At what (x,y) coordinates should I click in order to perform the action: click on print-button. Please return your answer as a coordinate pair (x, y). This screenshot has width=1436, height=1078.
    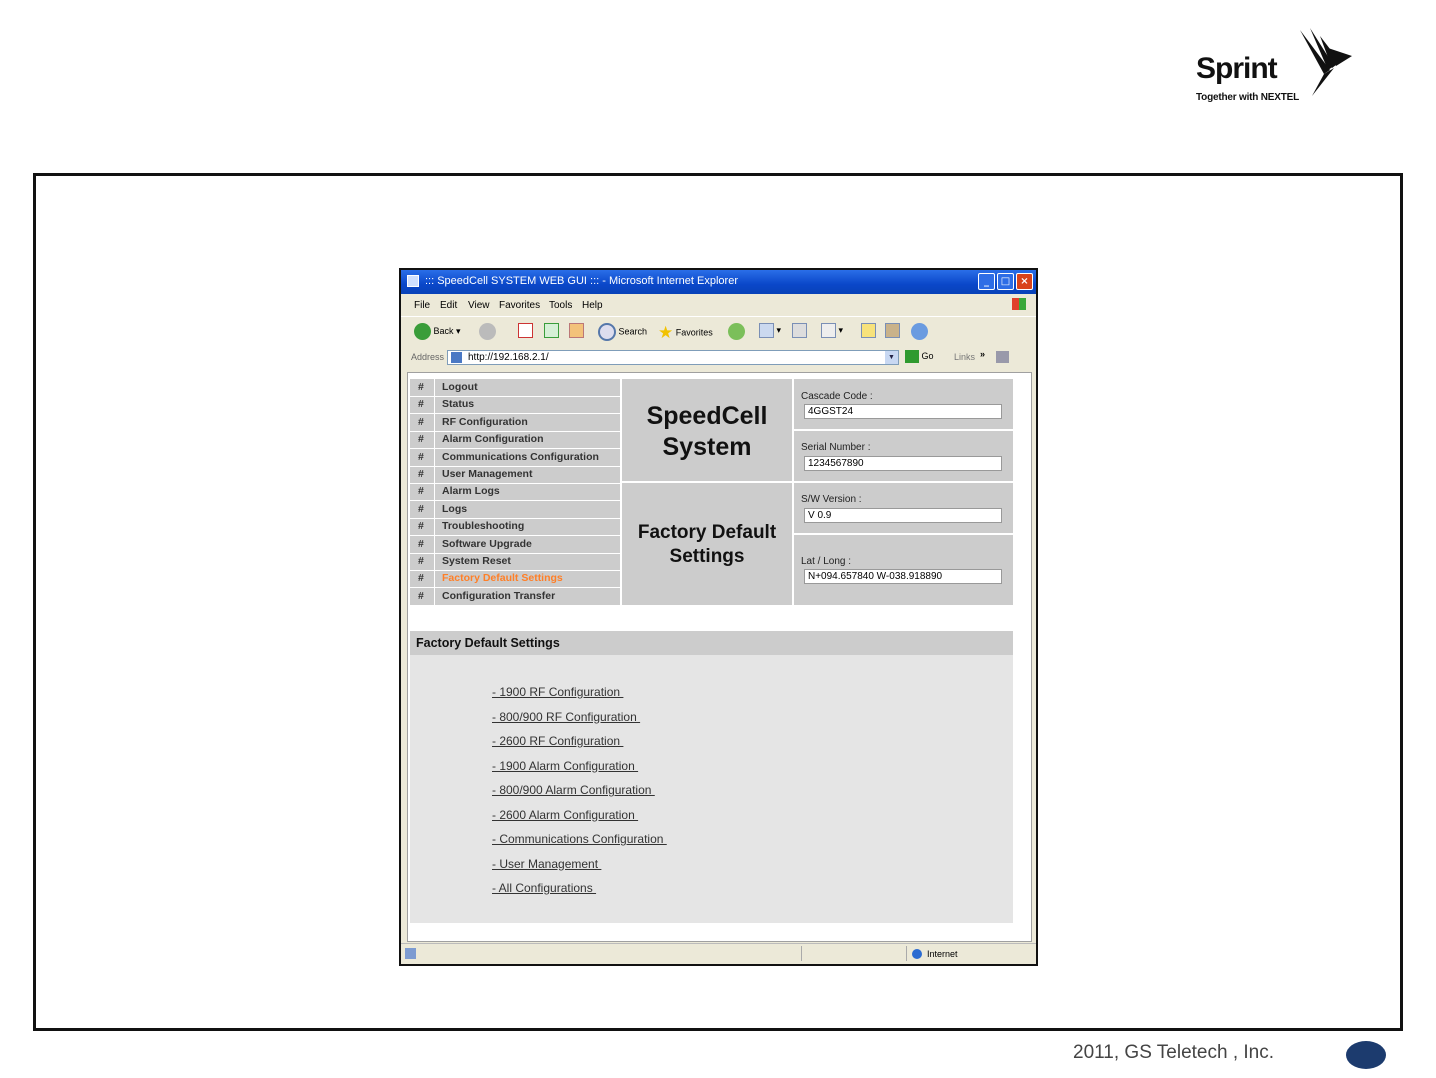
    Looking at the image, I should click on (799, 332).